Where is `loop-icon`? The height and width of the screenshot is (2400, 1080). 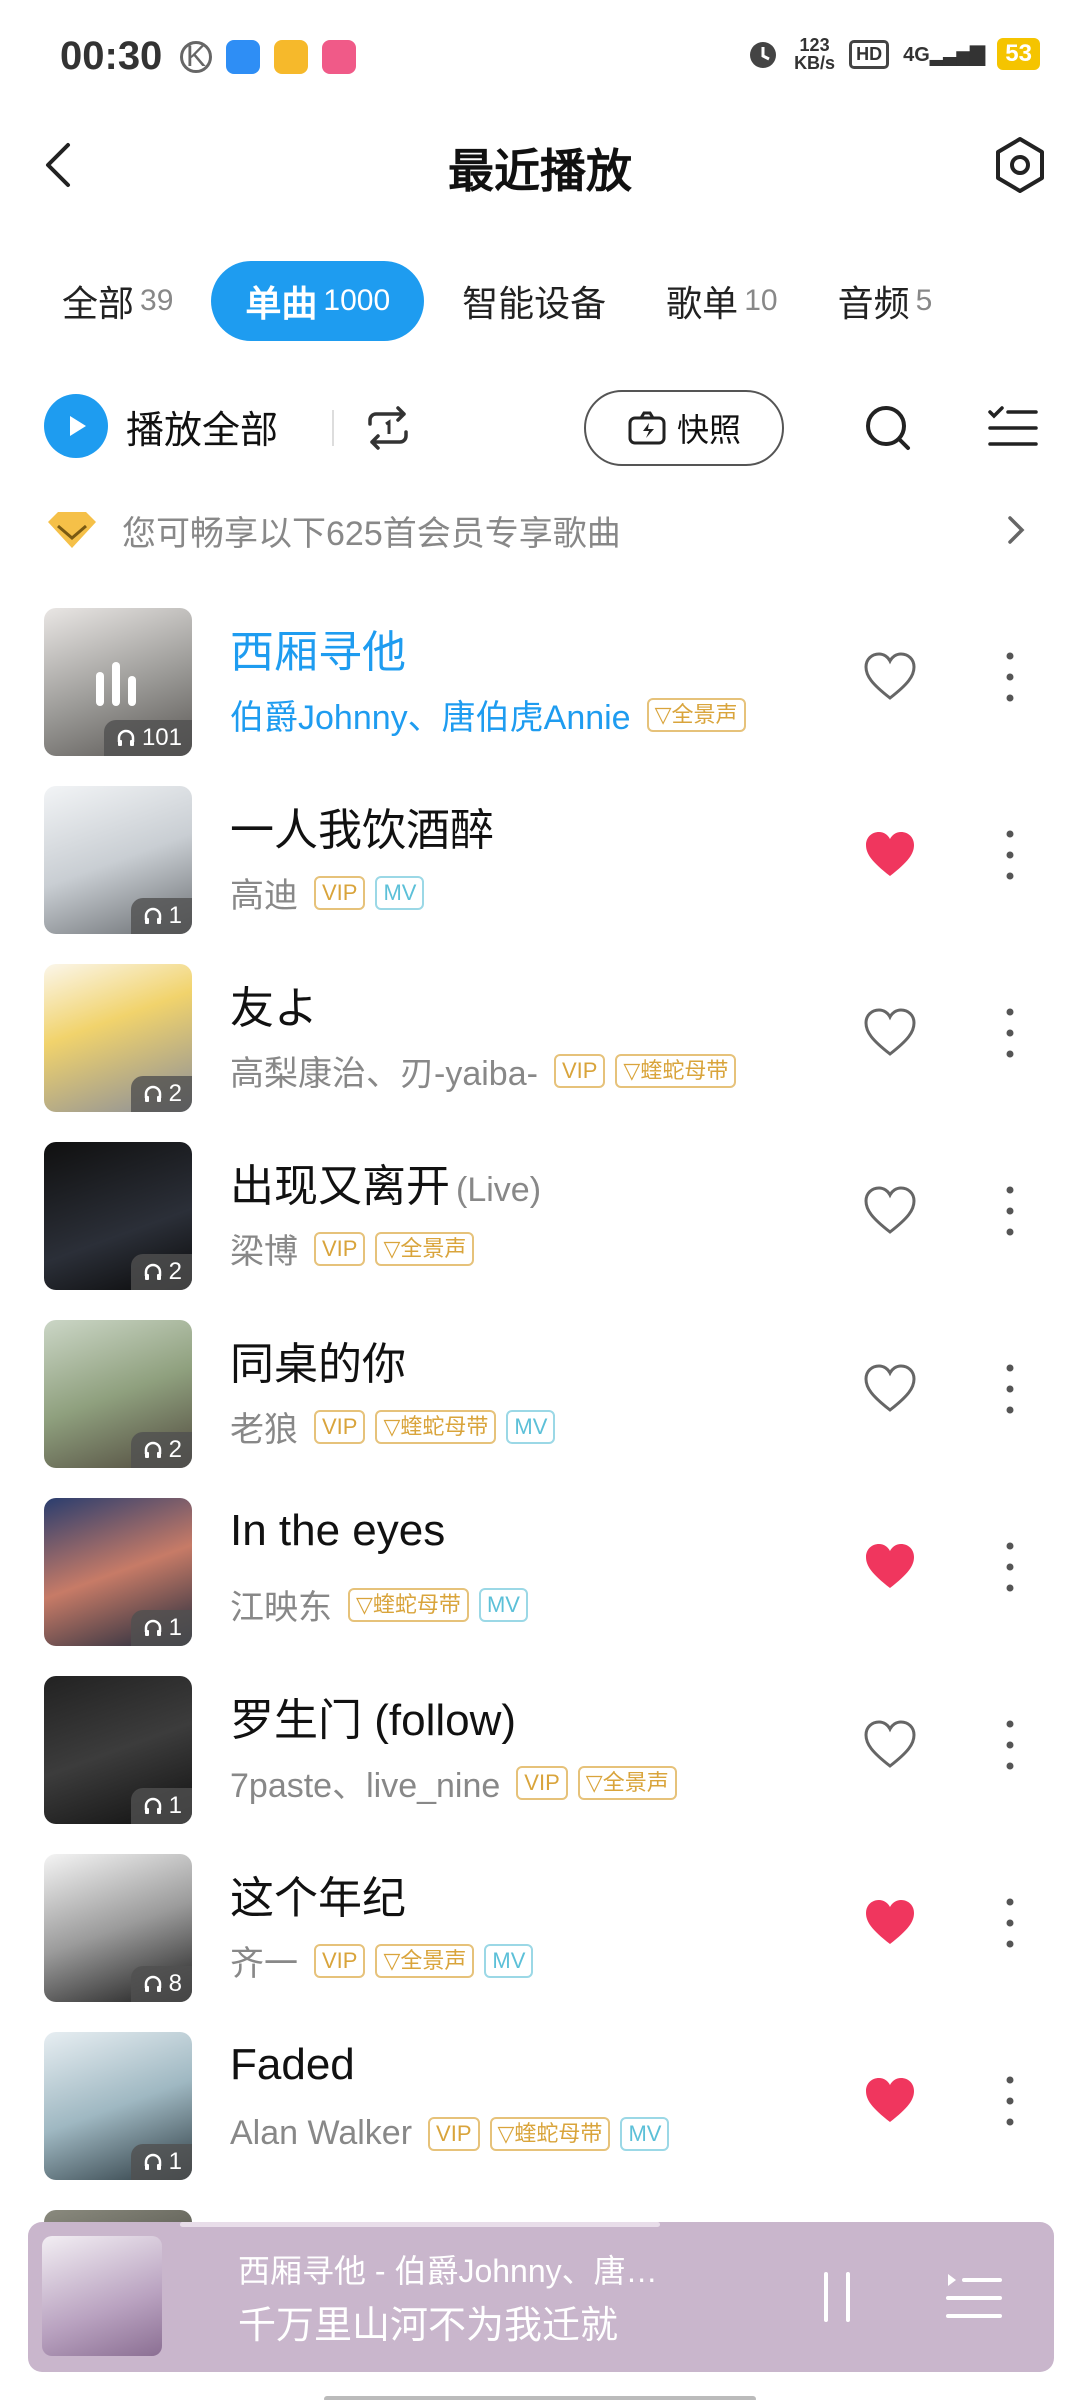
loop-icon is located at coordinates (388, 428).